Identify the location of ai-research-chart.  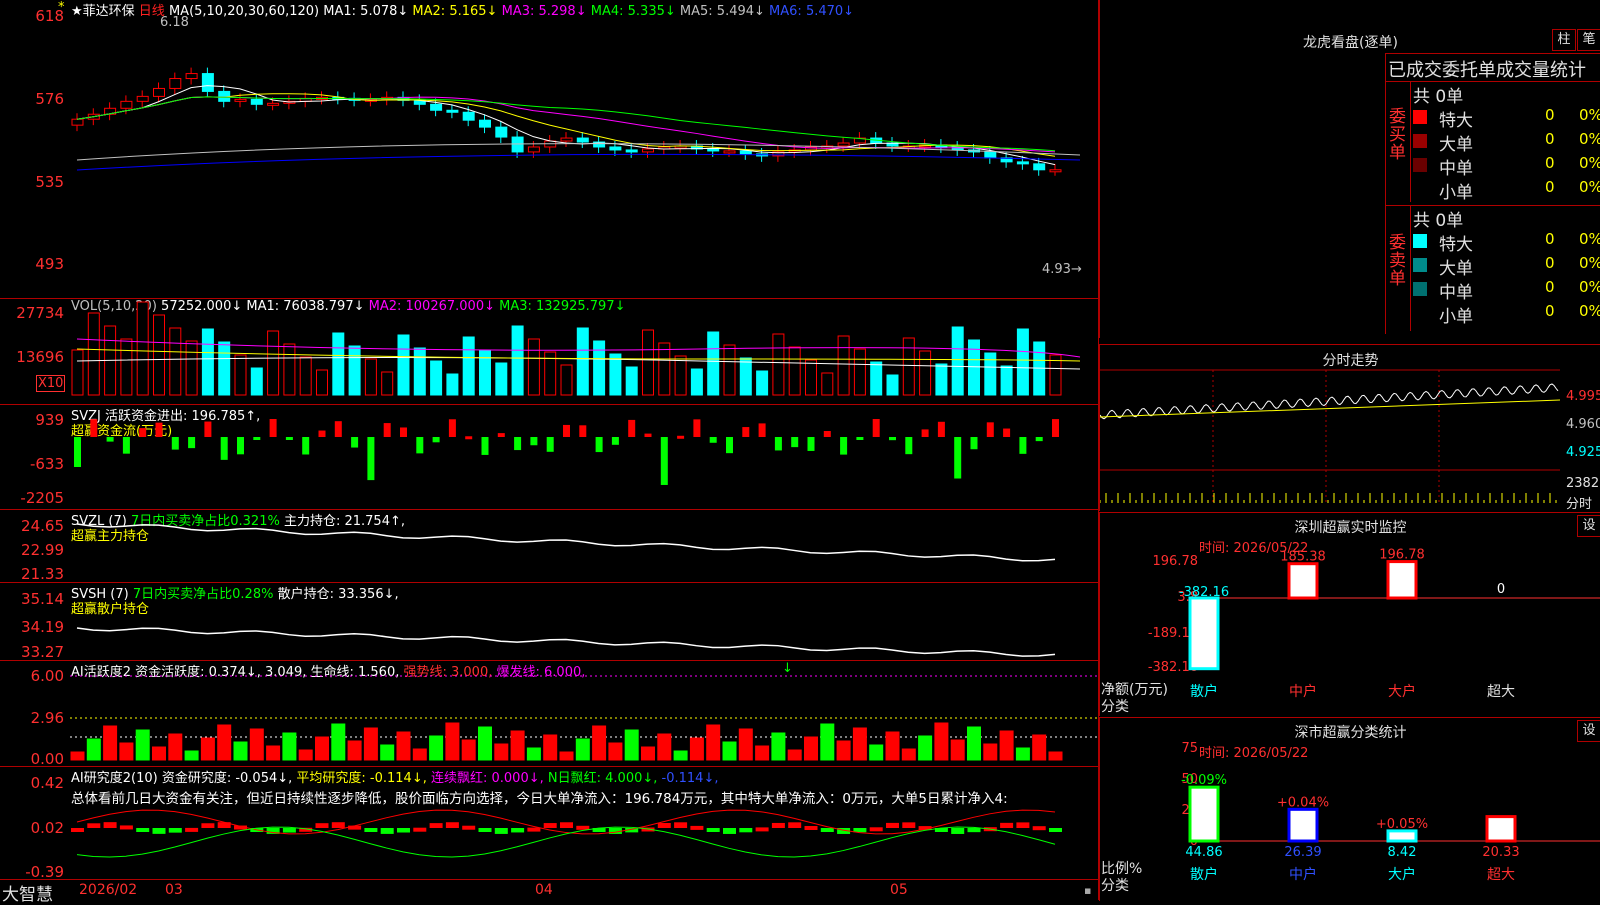
(549, 823).